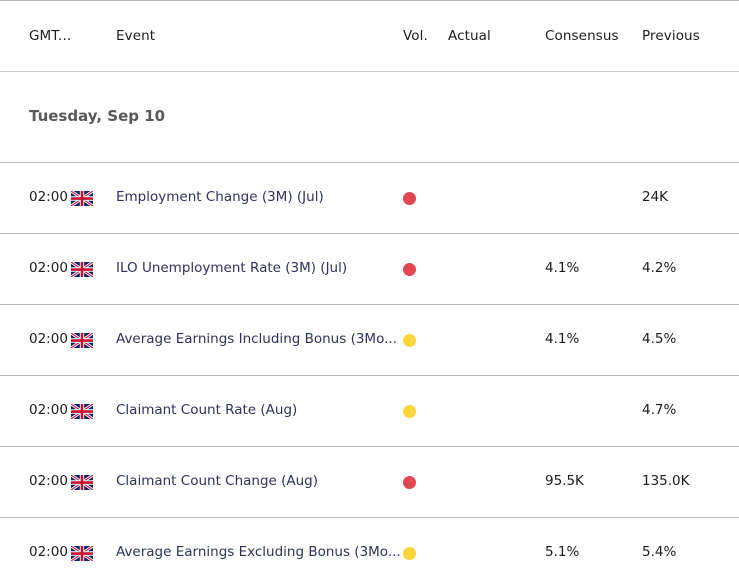 This screenshot has width=739, height=588. Describe the element at coordinates (655, 197) in the screenshot. I see `previous-value: 24K` at that location.